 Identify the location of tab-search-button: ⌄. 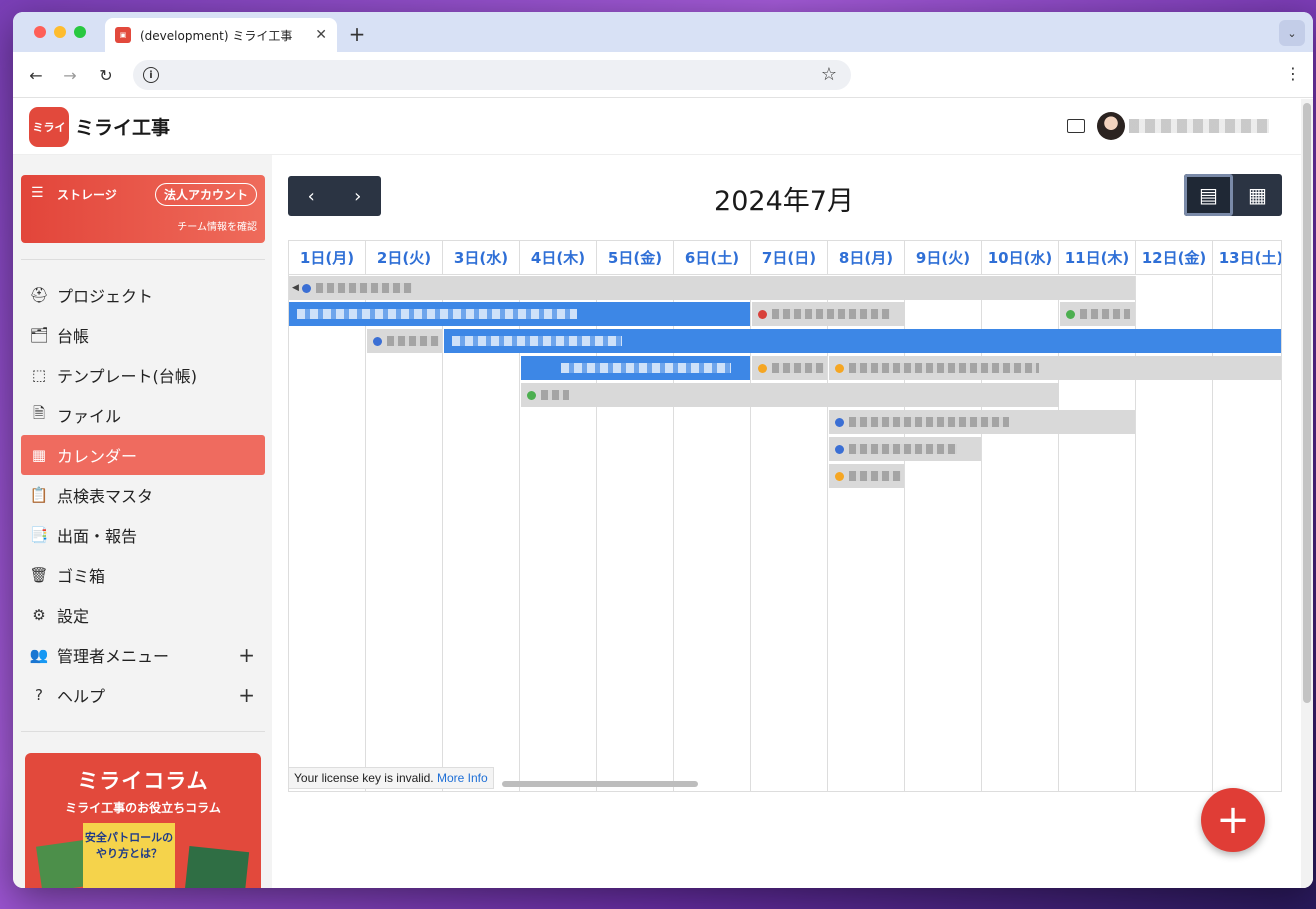
(1292, 33).